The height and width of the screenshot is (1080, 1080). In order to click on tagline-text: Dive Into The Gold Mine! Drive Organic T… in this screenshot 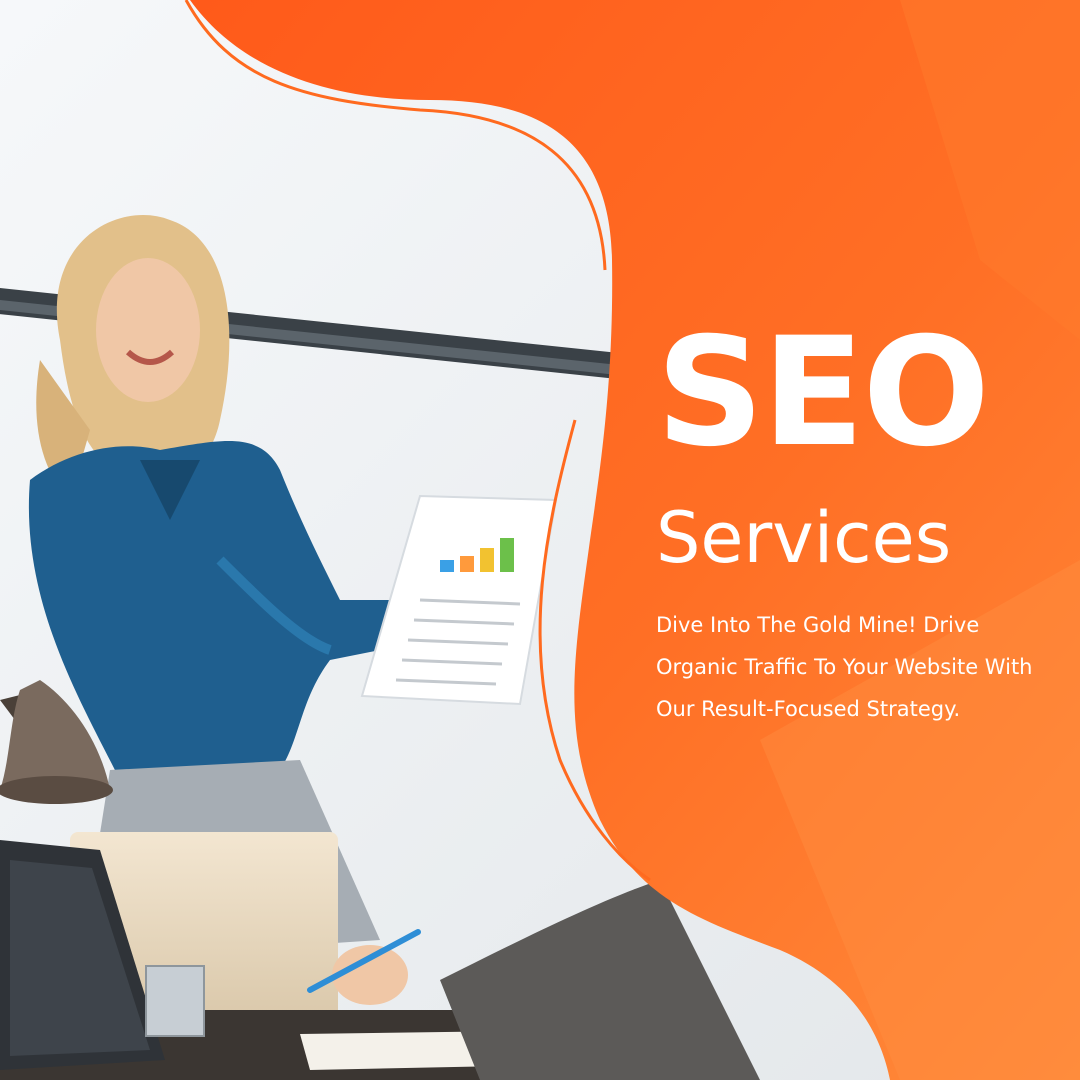, I will do `click(844, 667)`.